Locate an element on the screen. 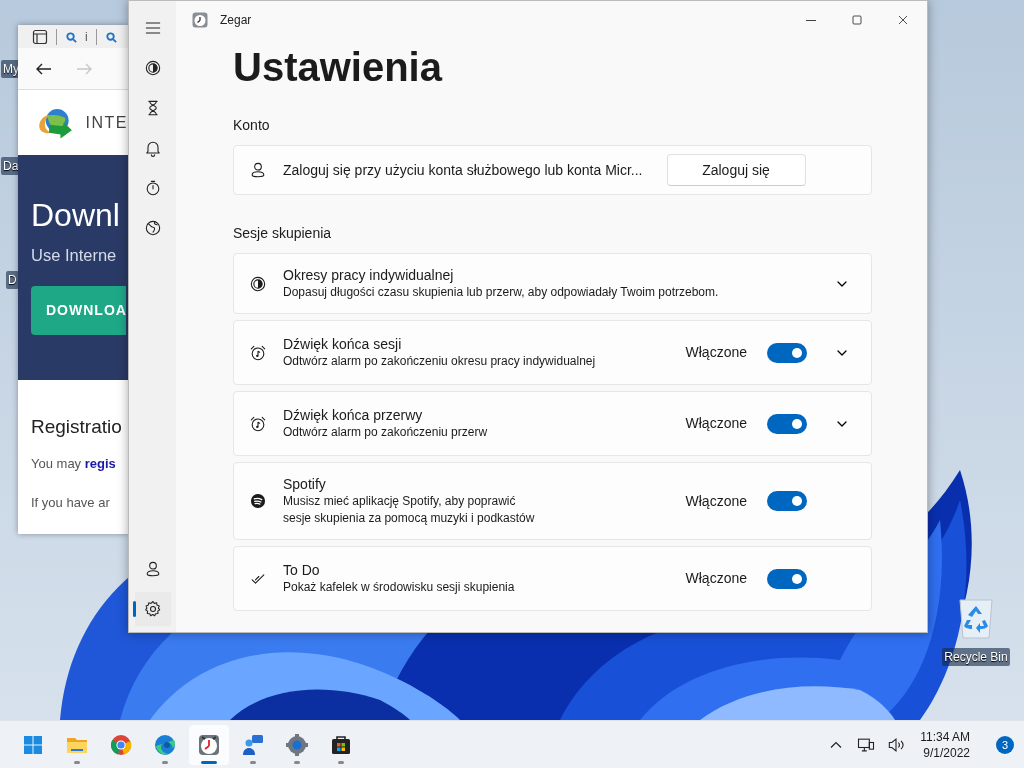 Image resolution: width=1024 pixels, height=768 pixels. section-title: Sesje skupienia is located at coordinates (283, 233).